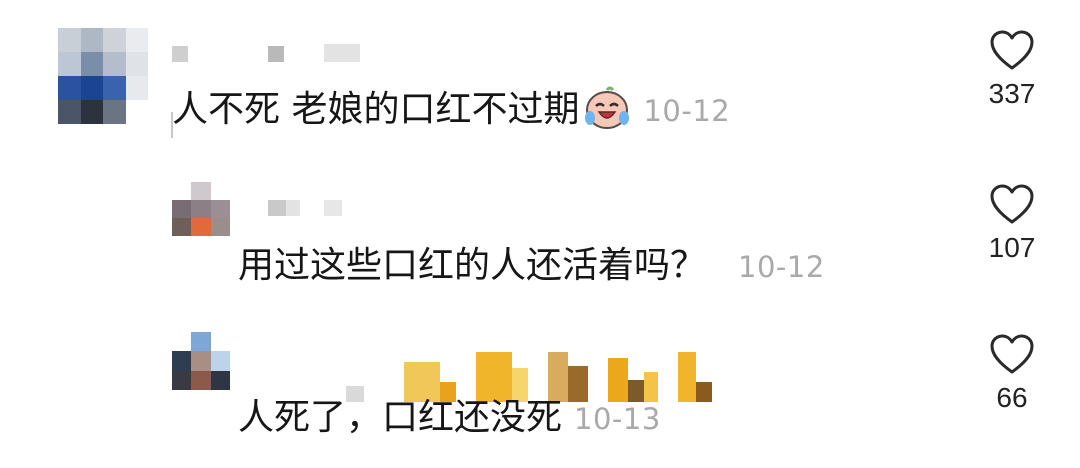 The height and width of the screenshot is (468, 1080). What do you see at coordinates (472, 265) in the screenshot?
I see `comment-body: 用过这些口红的人还活着吗？` at bounding box center [472, 265].